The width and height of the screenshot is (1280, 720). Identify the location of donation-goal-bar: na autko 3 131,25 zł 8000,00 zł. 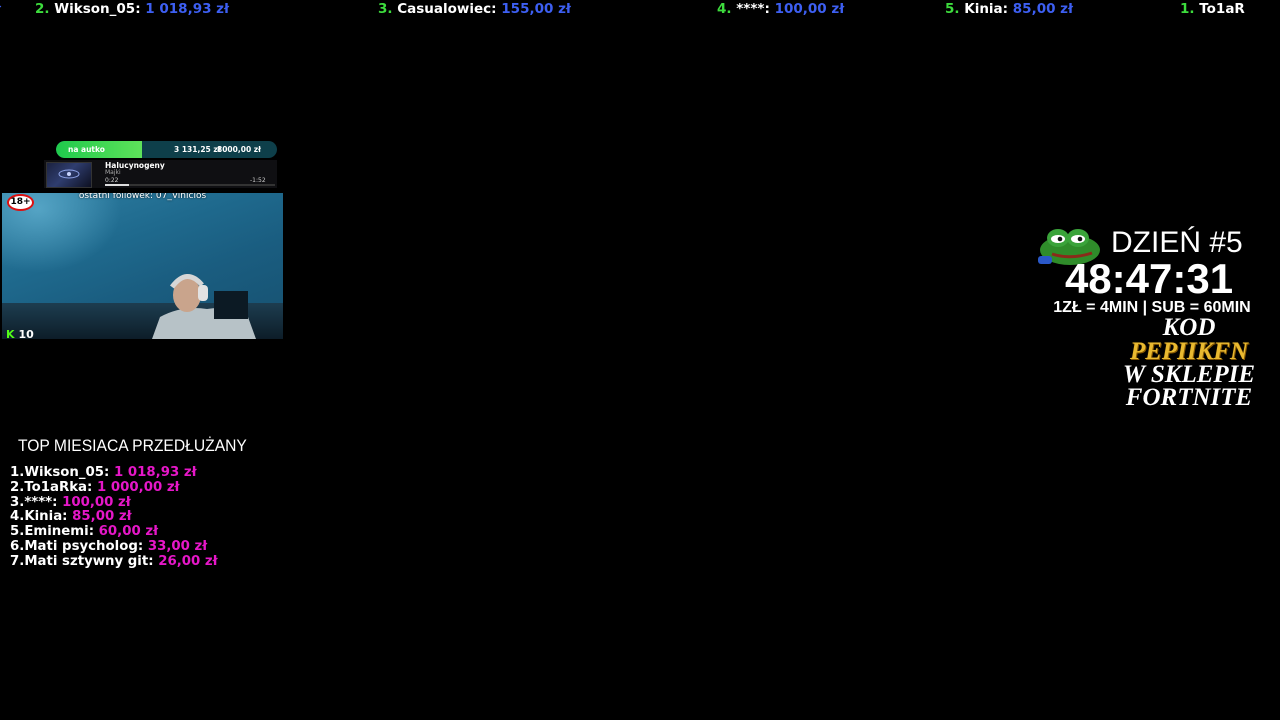
(166, 149).